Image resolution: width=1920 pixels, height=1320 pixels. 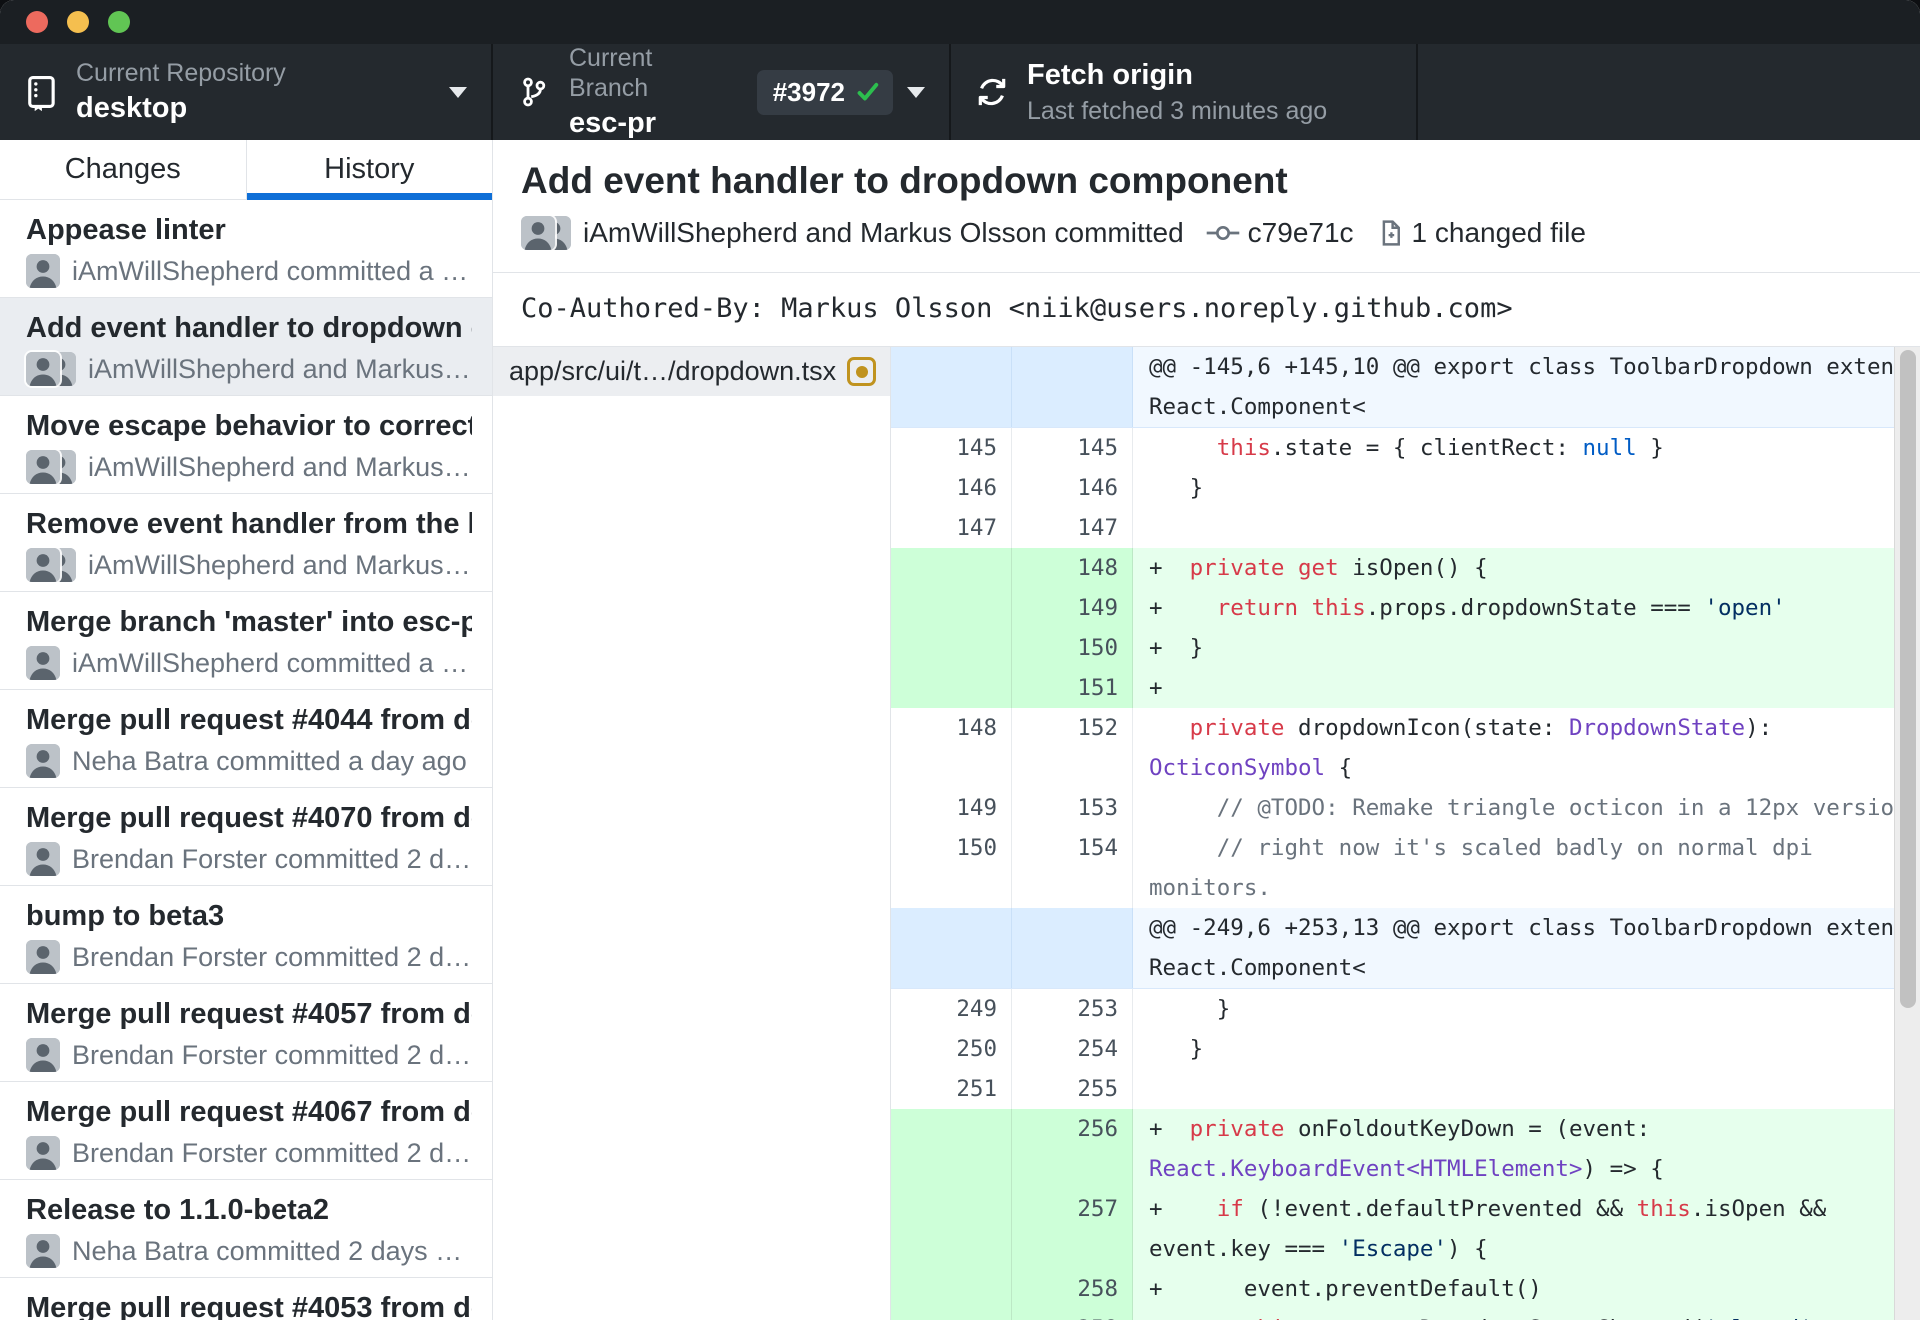 I want to click on new-line-number: 154, so click(x=1072, y=868).